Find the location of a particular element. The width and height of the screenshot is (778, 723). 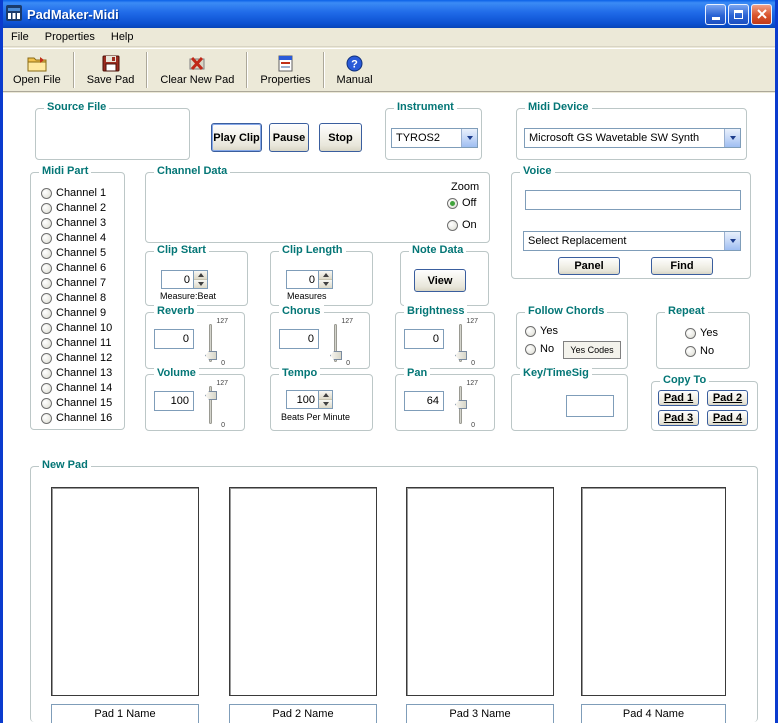

open-file-label: Open File is located at coordinates (37, 79).